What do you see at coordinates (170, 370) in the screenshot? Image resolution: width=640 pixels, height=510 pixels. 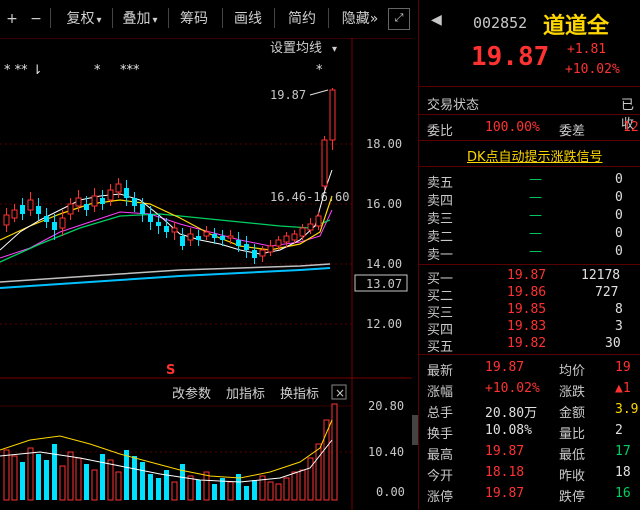 I see `sell-signal-mark: S` at bounding box center [170, 370].